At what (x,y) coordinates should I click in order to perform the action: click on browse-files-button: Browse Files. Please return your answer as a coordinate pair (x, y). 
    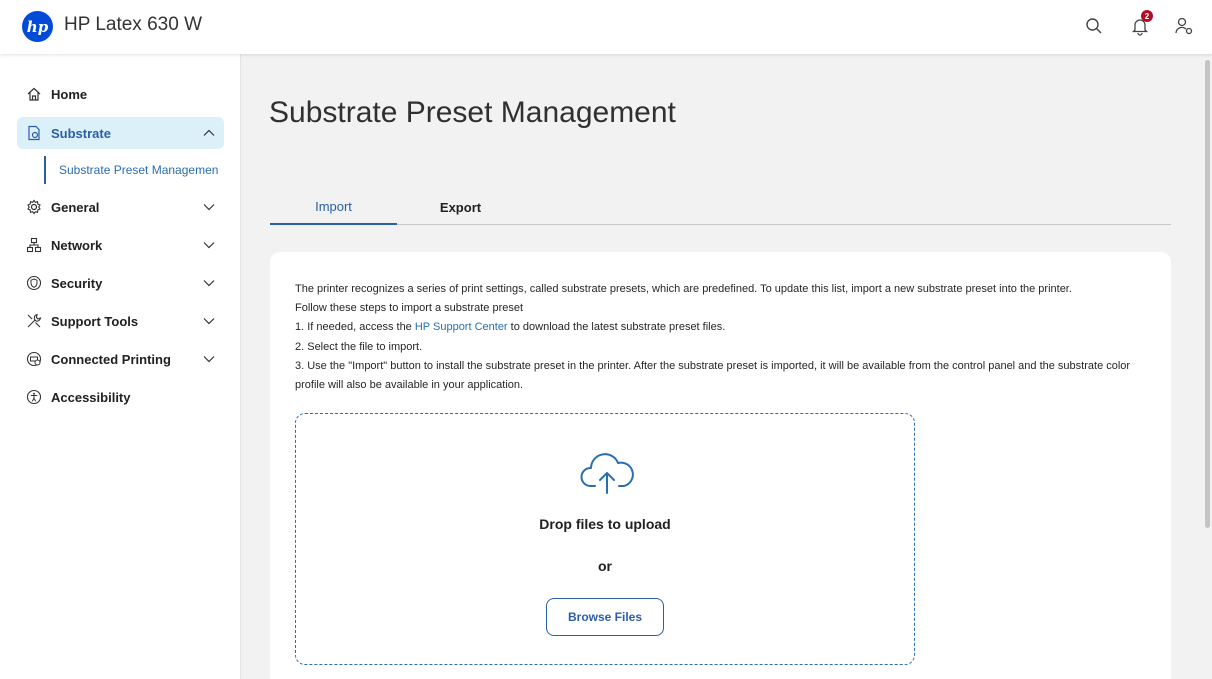
    Looking at the image, I should click on (605, 617).